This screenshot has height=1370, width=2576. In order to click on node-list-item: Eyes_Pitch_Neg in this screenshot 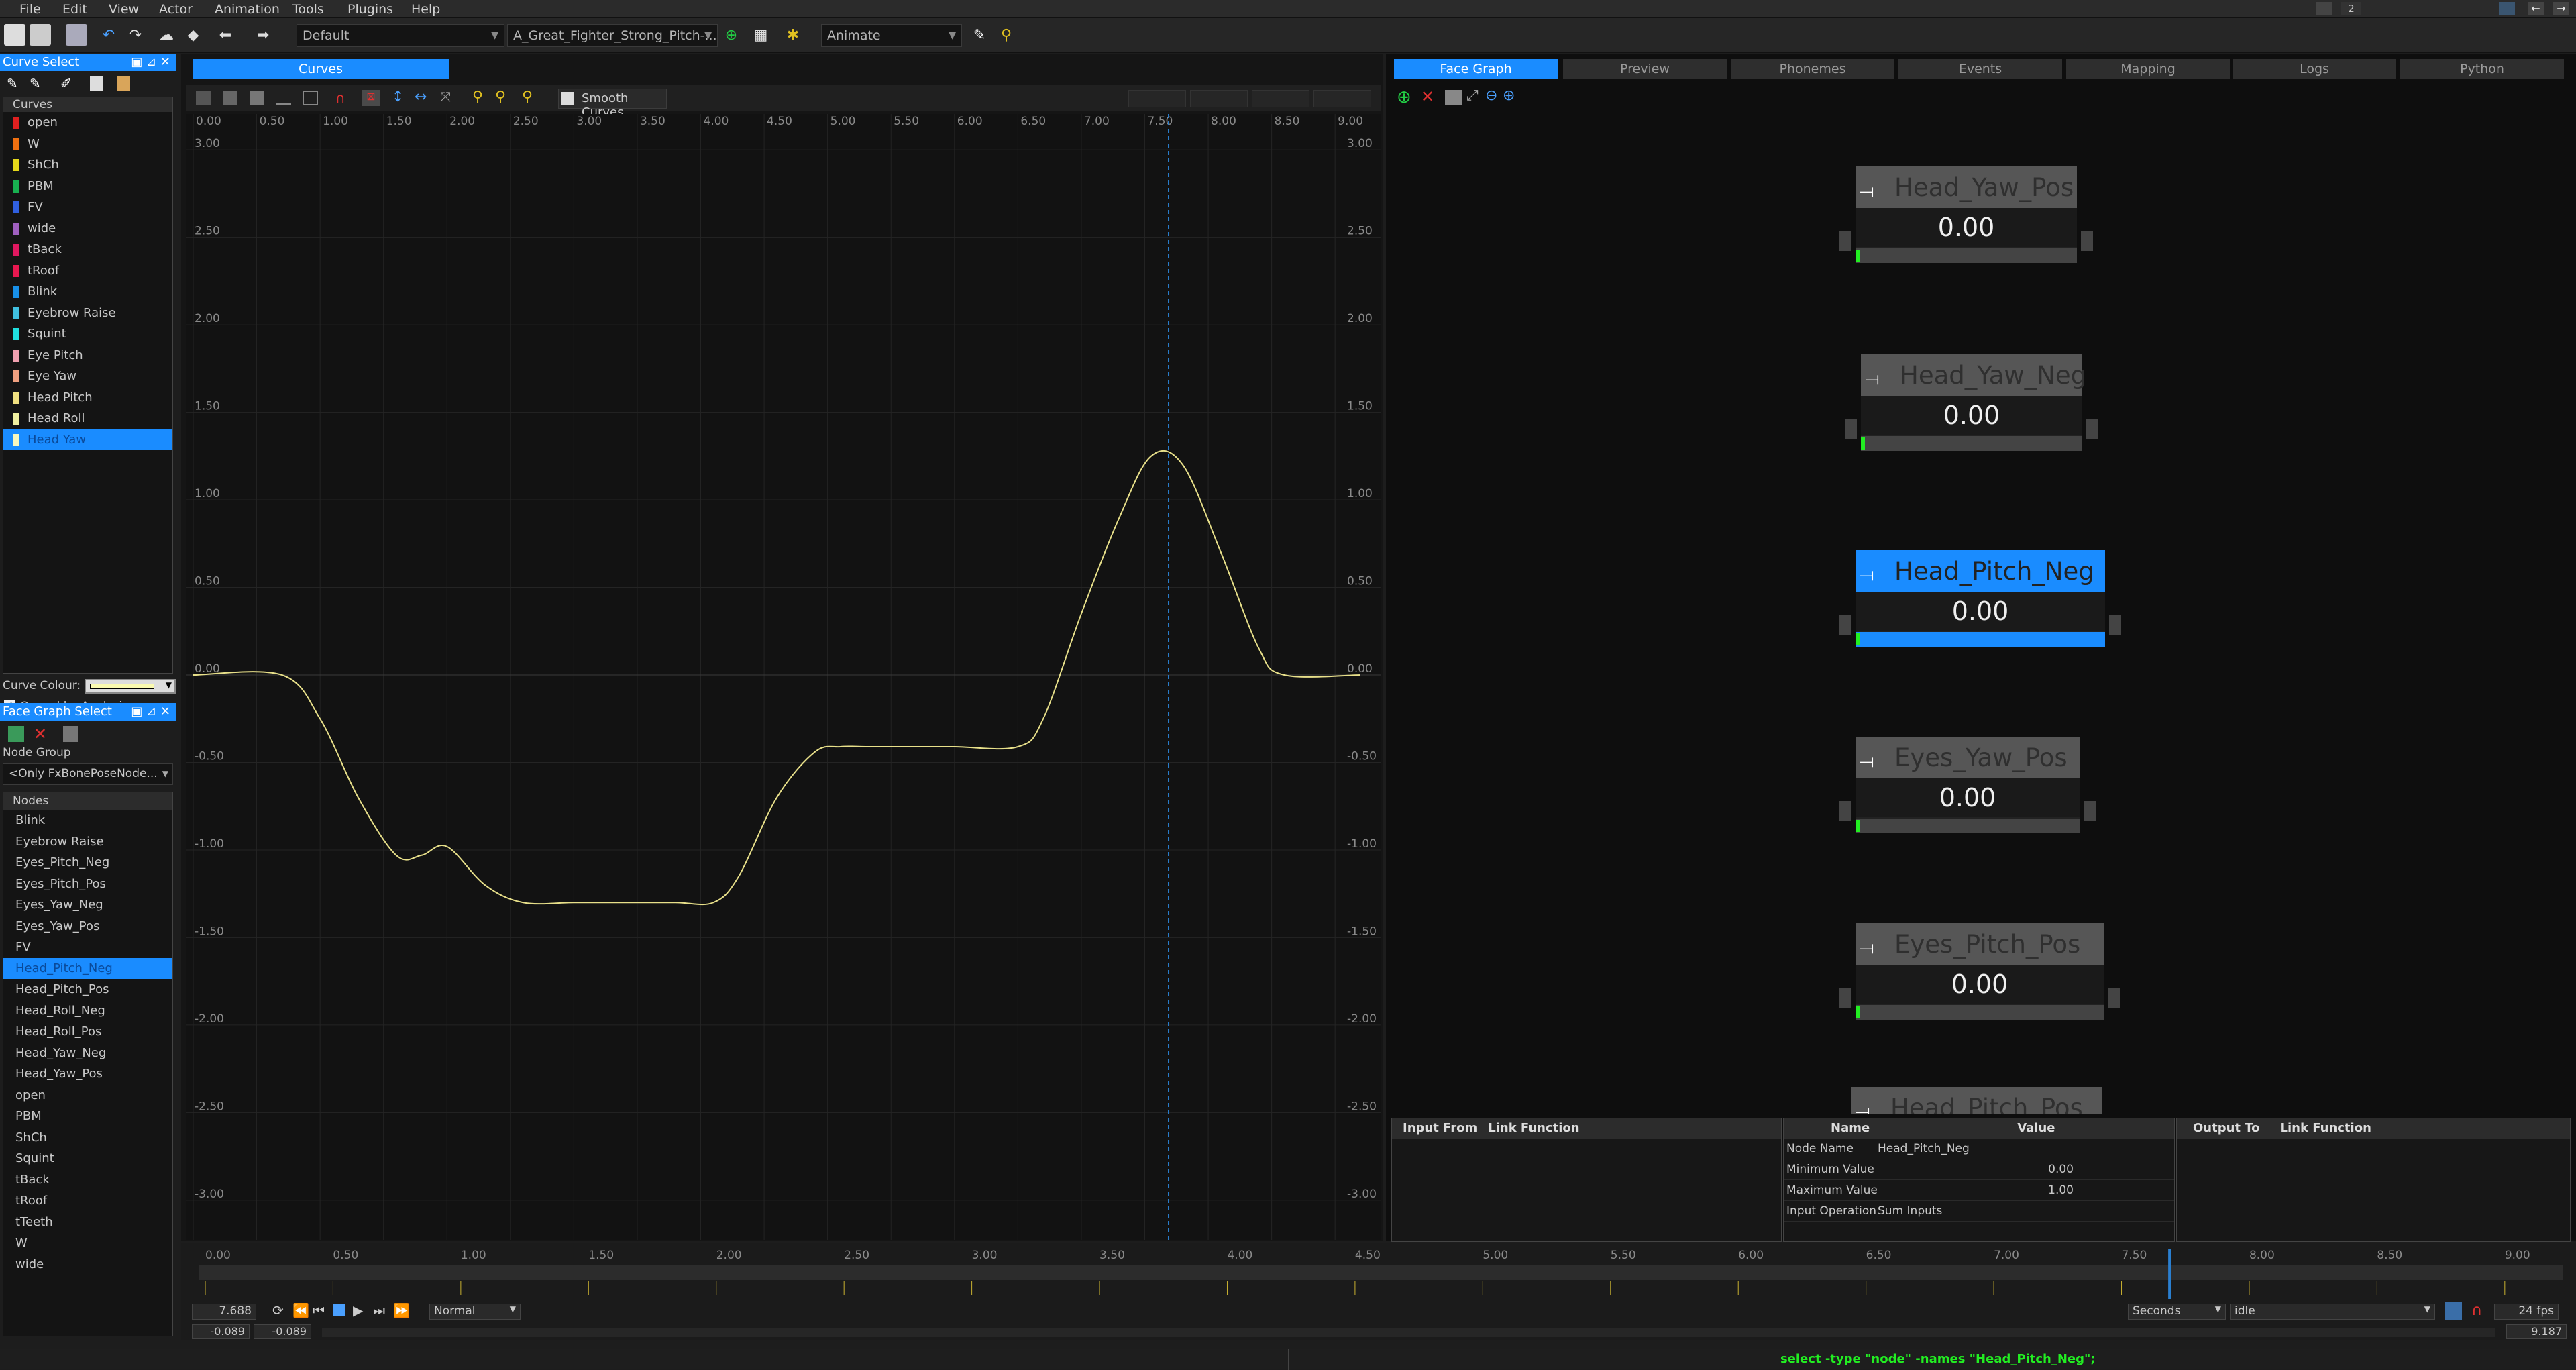, I will do `click(87, 863)`.